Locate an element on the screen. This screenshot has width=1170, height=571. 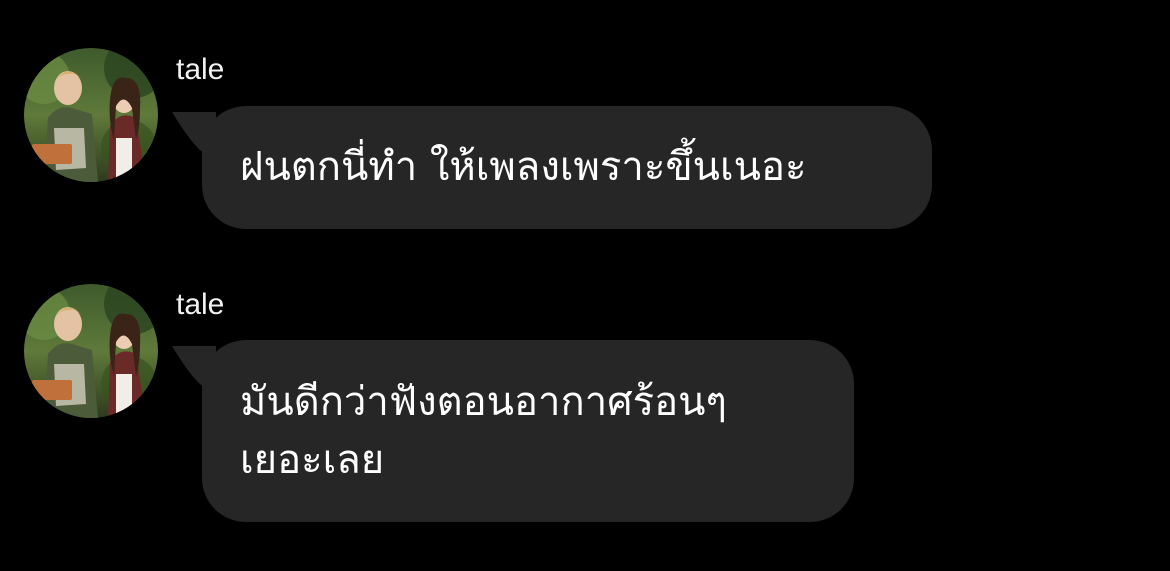
sender-name: tale is located at coordinates (200, 304).